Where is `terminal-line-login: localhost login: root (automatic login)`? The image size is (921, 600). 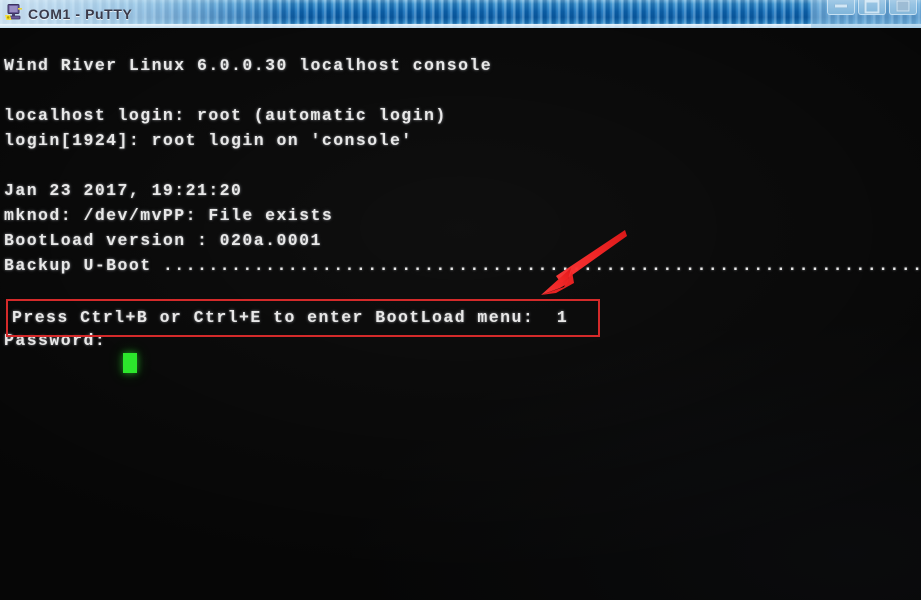 terminal-line-login: localhost login: root (automatic login) is located at coordinates (225, 115).